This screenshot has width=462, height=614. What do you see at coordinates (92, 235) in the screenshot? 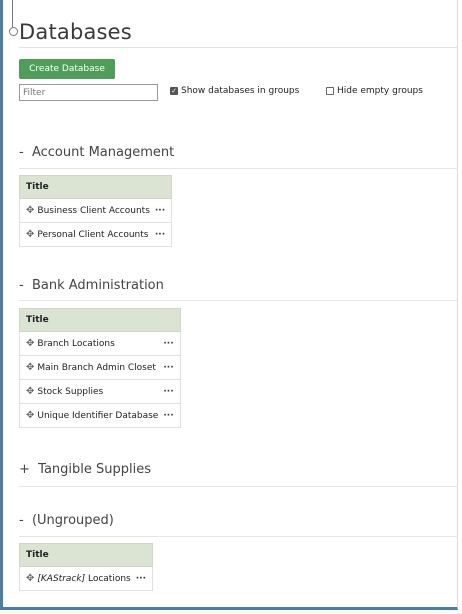
I see `database-title: Personal Client Accounts` at bounding box center [92, 235].